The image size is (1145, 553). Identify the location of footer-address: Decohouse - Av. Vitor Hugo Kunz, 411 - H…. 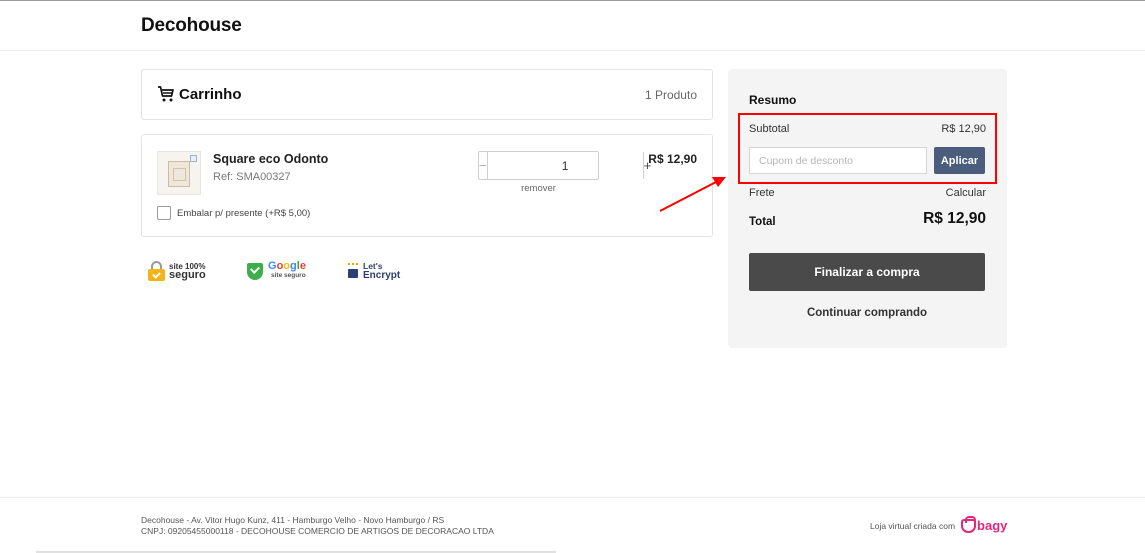
(293, 520).